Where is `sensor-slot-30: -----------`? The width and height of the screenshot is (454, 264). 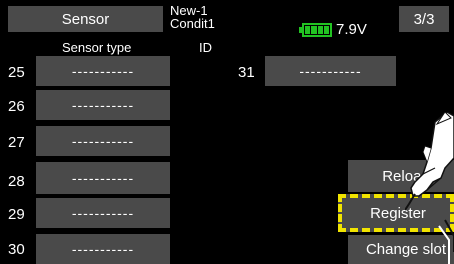
sensor-slot-30: ----------- is located at coordinates (103, 249).